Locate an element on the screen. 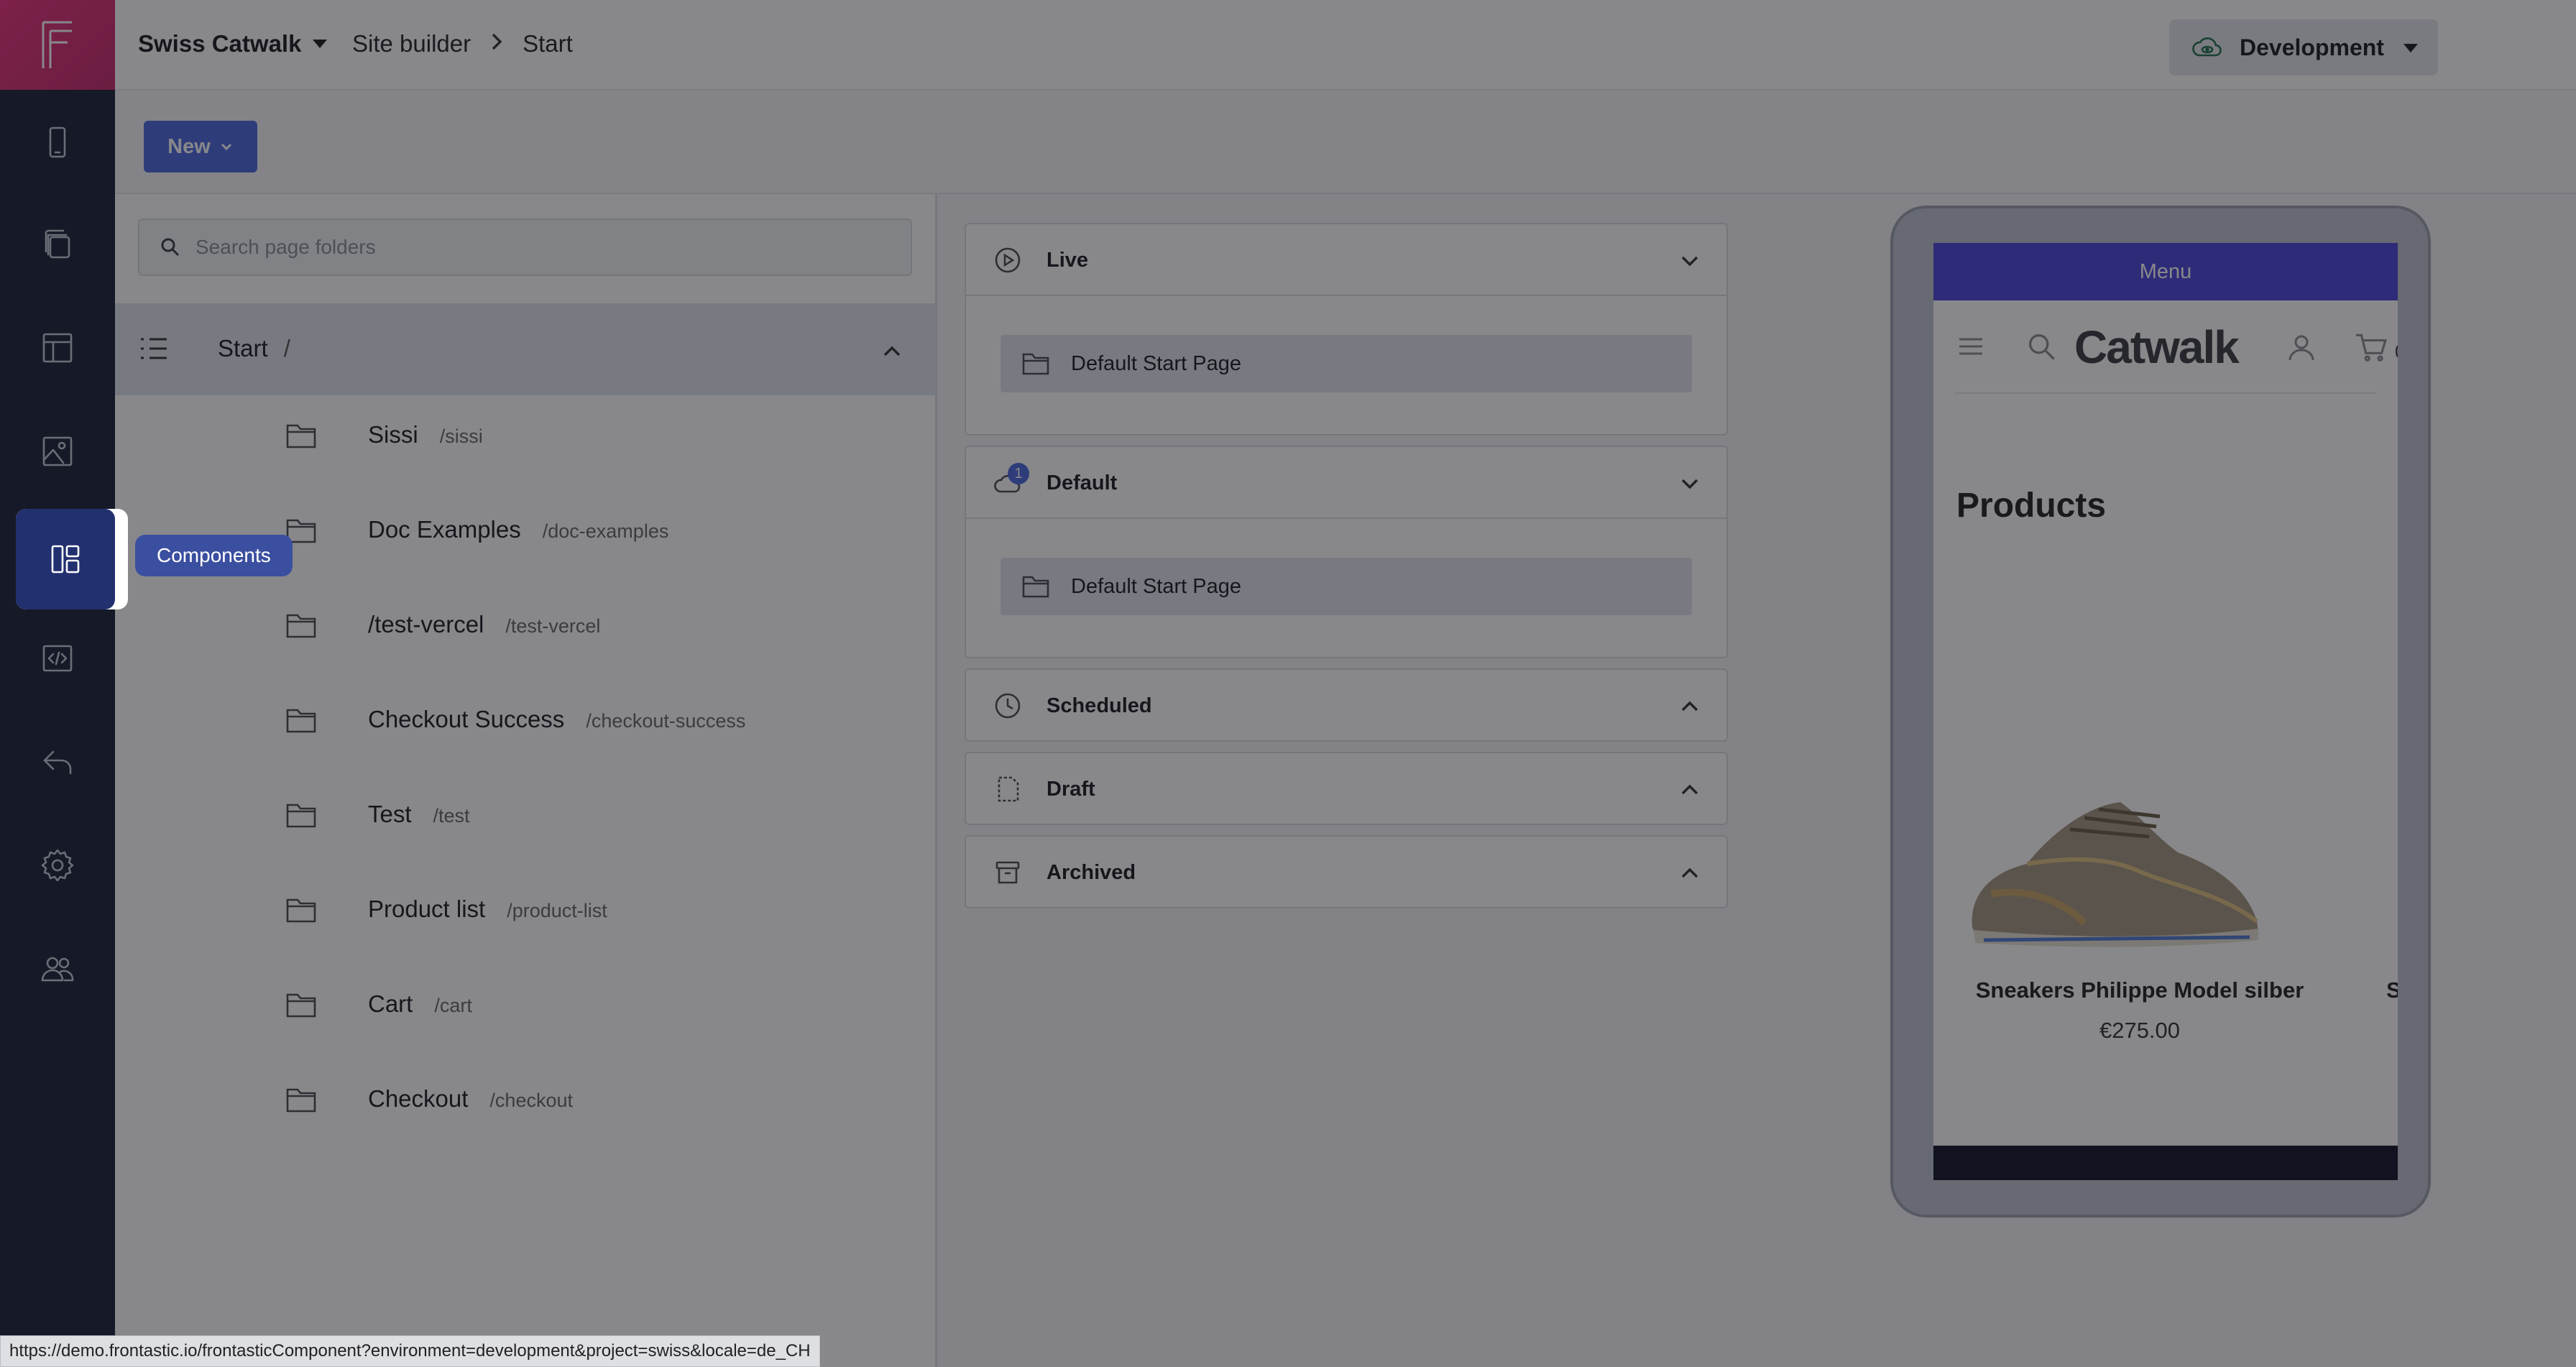 Image resolution: width=2576 pixels, height=1367 pixels. section-default-body: Default Start Page is located at coordinates (1346, 587).